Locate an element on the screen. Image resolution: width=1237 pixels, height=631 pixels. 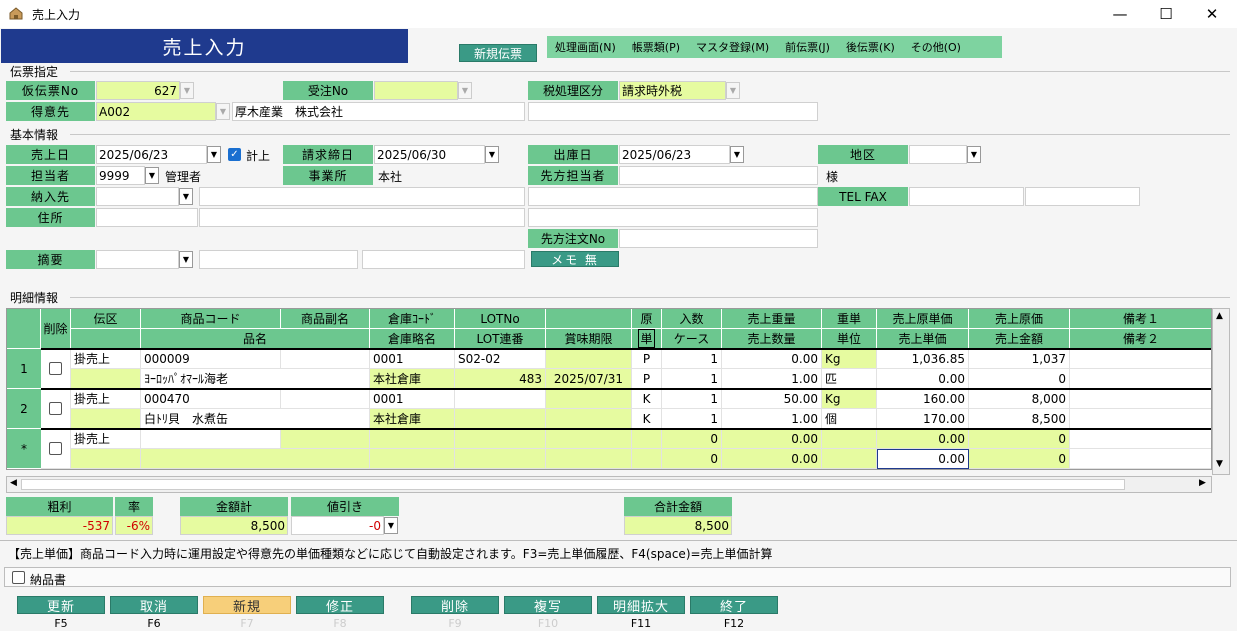
irisu-cell: 0 is located at coordinates (692, 439).